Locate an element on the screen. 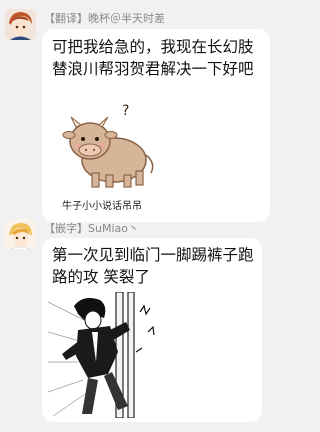  cartoon-cow-icon: ? is located at coordinates (108, 145).